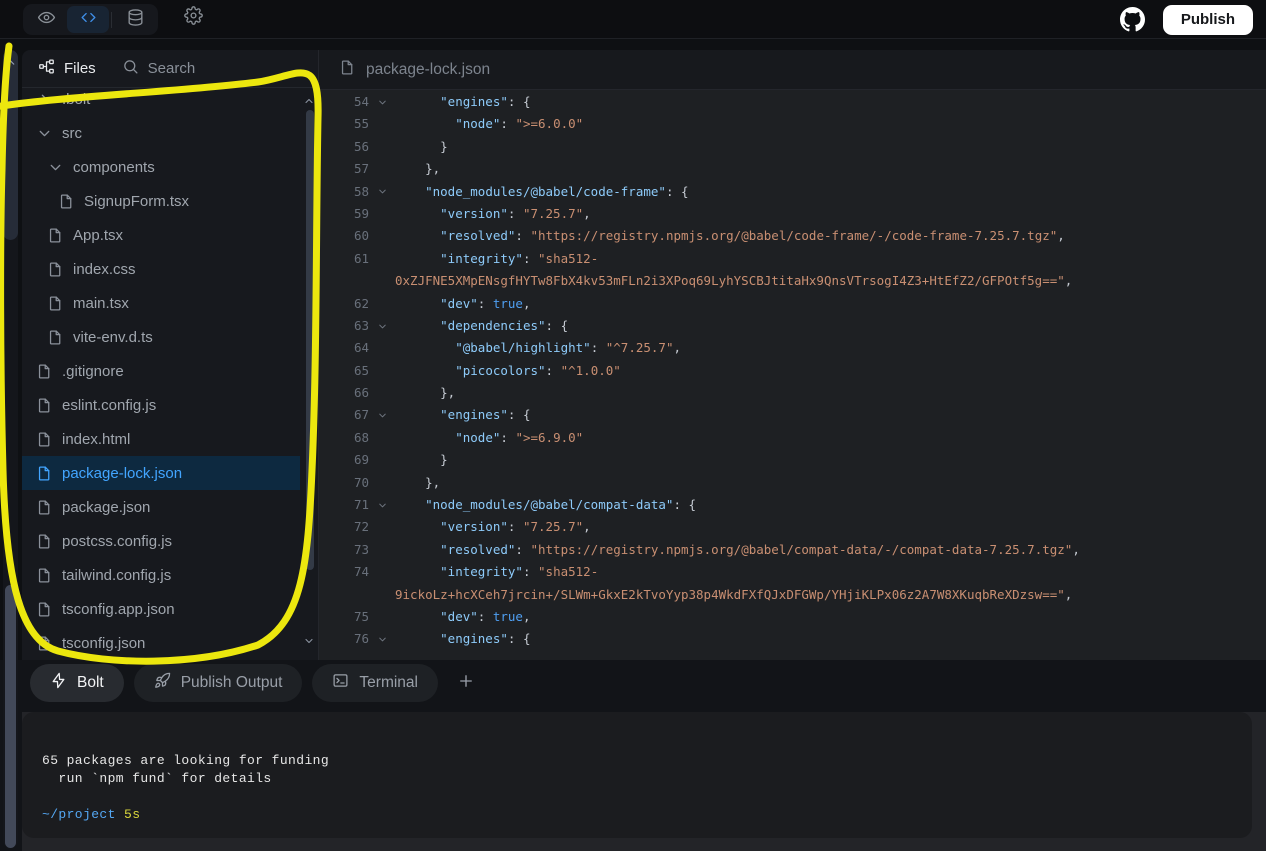  What do you see at coordinates (792, 102) in the screenshot?
I see `code-line: 54 "engines": {` at bounding box center [792, 102].